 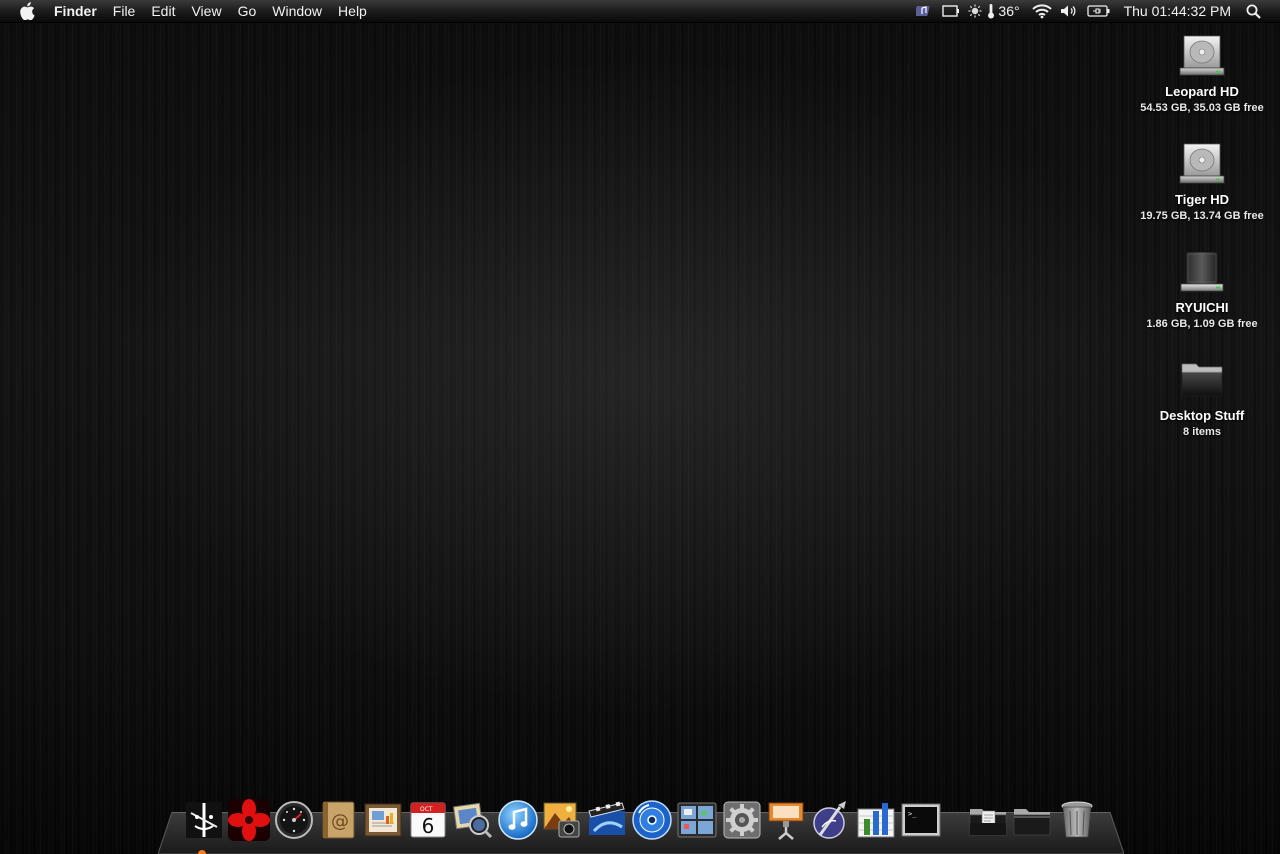 What do you see at coordinates (831, 820) in the screenshot?
I see `dock-script-editor-icon` at bounding box center [831, 820].